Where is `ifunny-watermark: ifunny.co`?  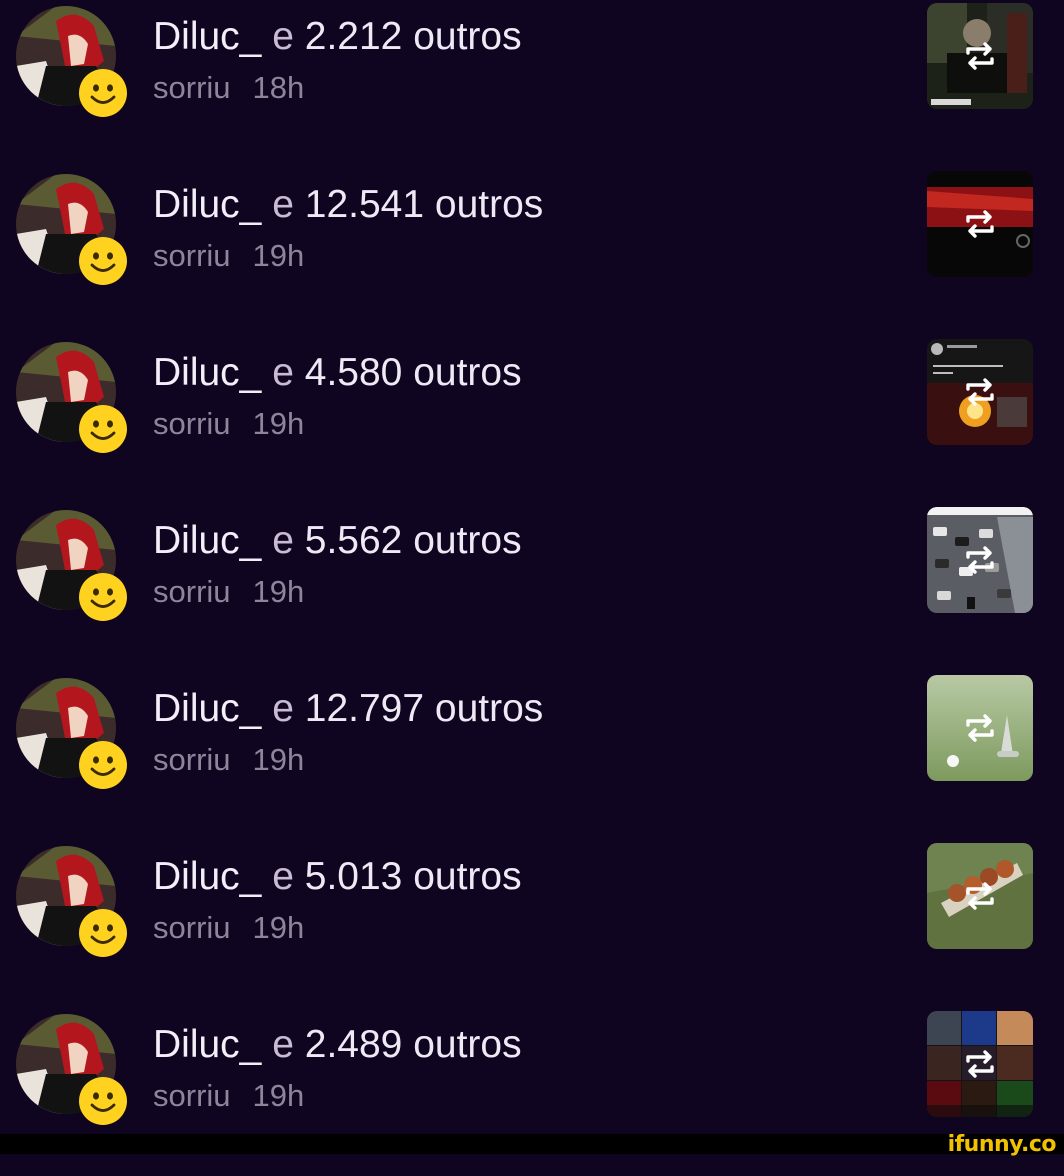 ifunny-watermark: ifunny.co is located at coordinates (1002, 1144).